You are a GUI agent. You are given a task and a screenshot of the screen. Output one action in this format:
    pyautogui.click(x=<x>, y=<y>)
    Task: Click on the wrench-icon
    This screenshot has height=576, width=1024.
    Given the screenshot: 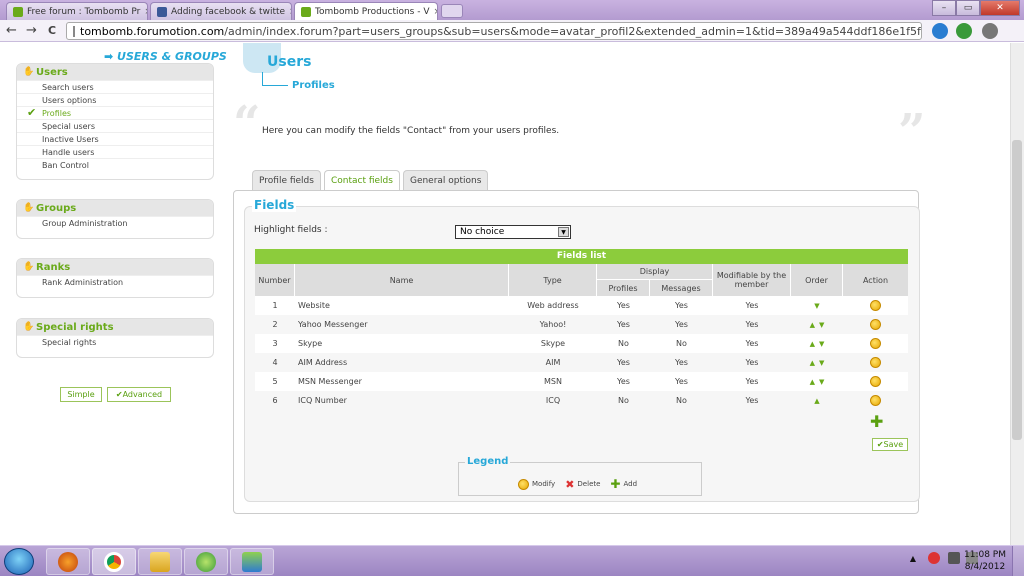 What is the action you would take?
    pyautogui.click(x=990, y=31)
    